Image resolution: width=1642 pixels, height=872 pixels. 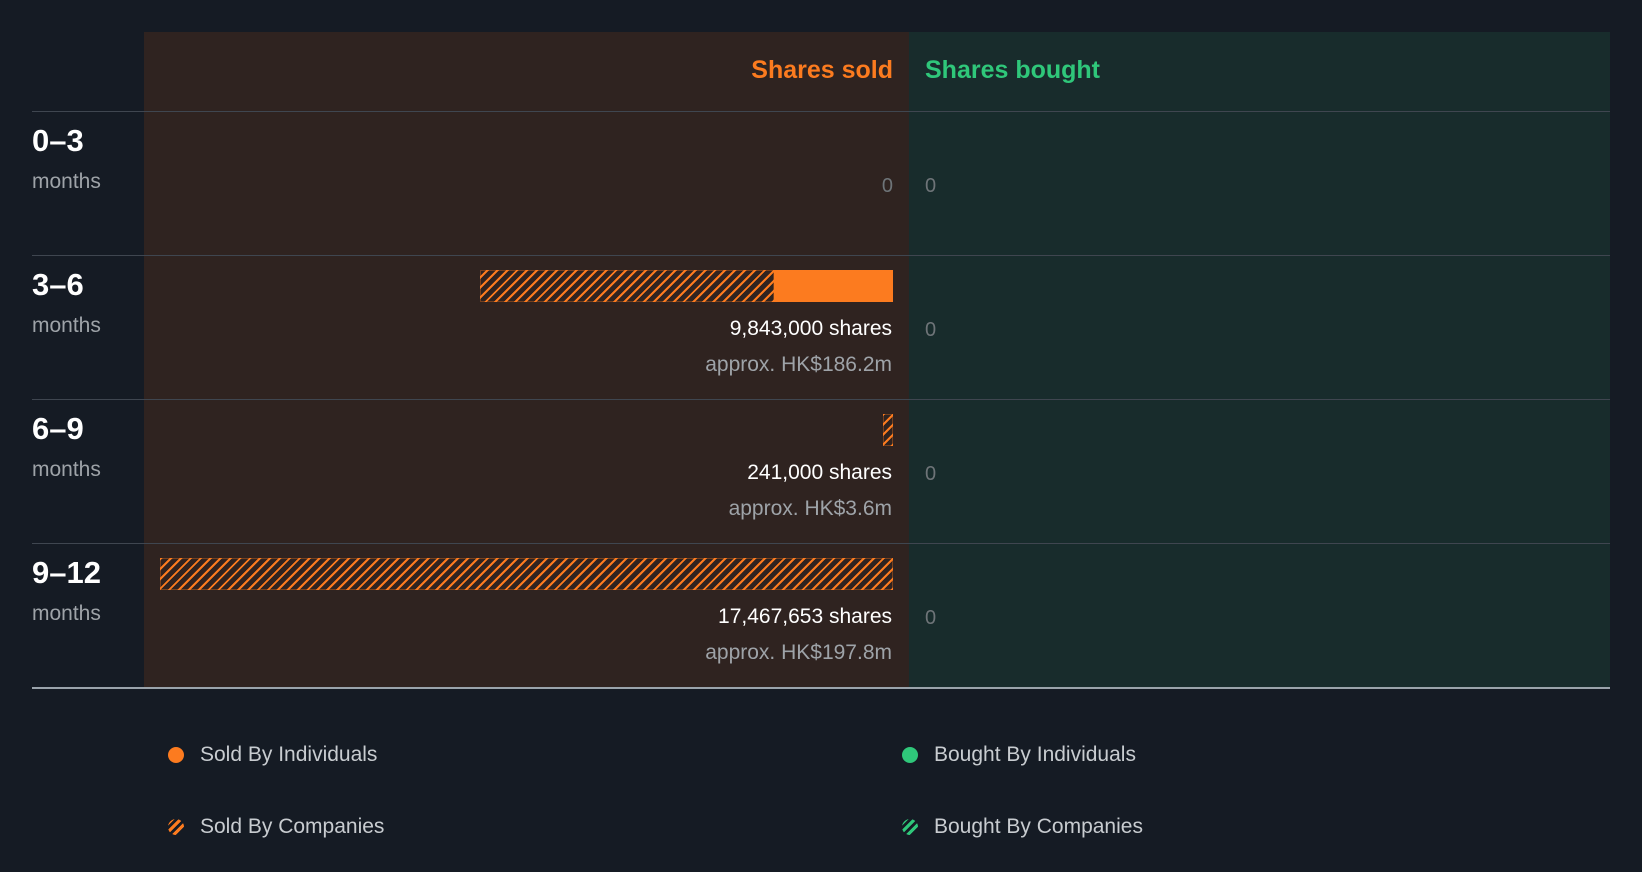 What do you see at coordinates (798, 652) in the screenshot?
I see `sold-value-label: approx. HK$197.8m` at bounding box center [798, 652].